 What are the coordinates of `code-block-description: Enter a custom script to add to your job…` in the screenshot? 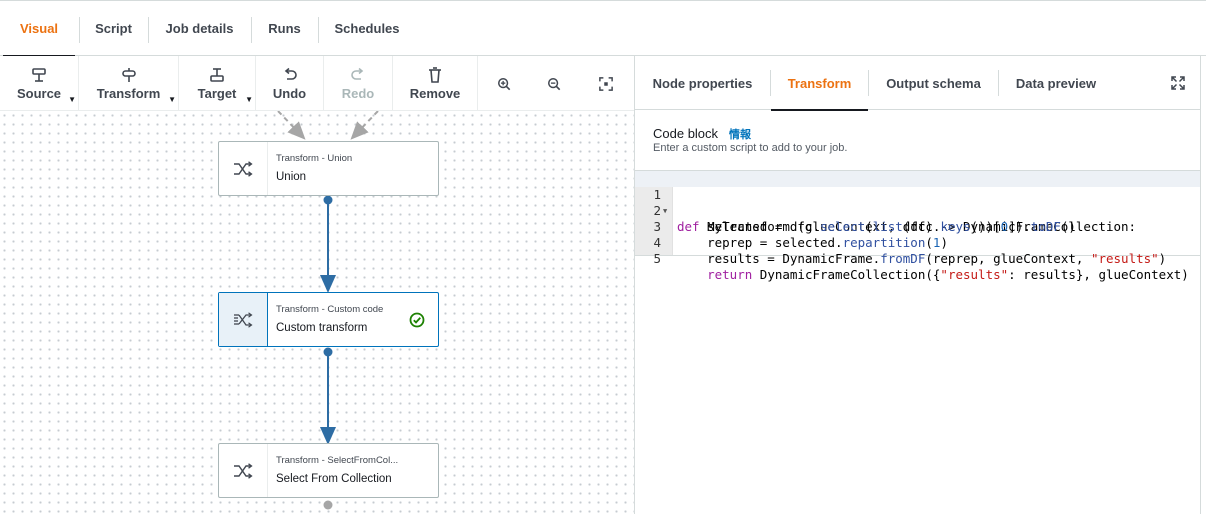 It's located at (750, 148).